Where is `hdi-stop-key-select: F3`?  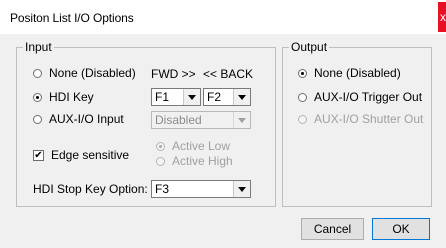
hdi-stop-key-select: F3 is located at coordinates (201, 189).